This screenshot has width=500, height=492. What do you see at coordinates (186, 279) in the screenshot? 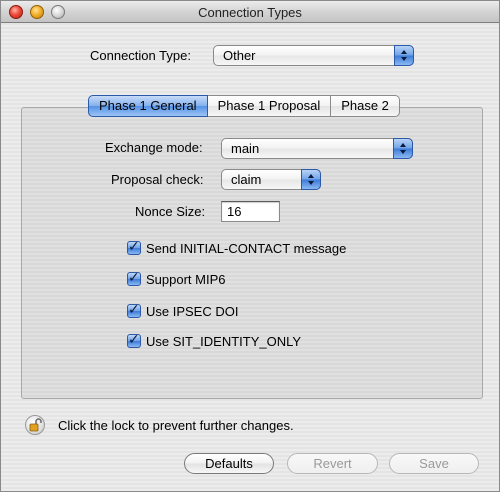
I see `support-mip6-label: Support MIP6` at bounding box center [186, 279].